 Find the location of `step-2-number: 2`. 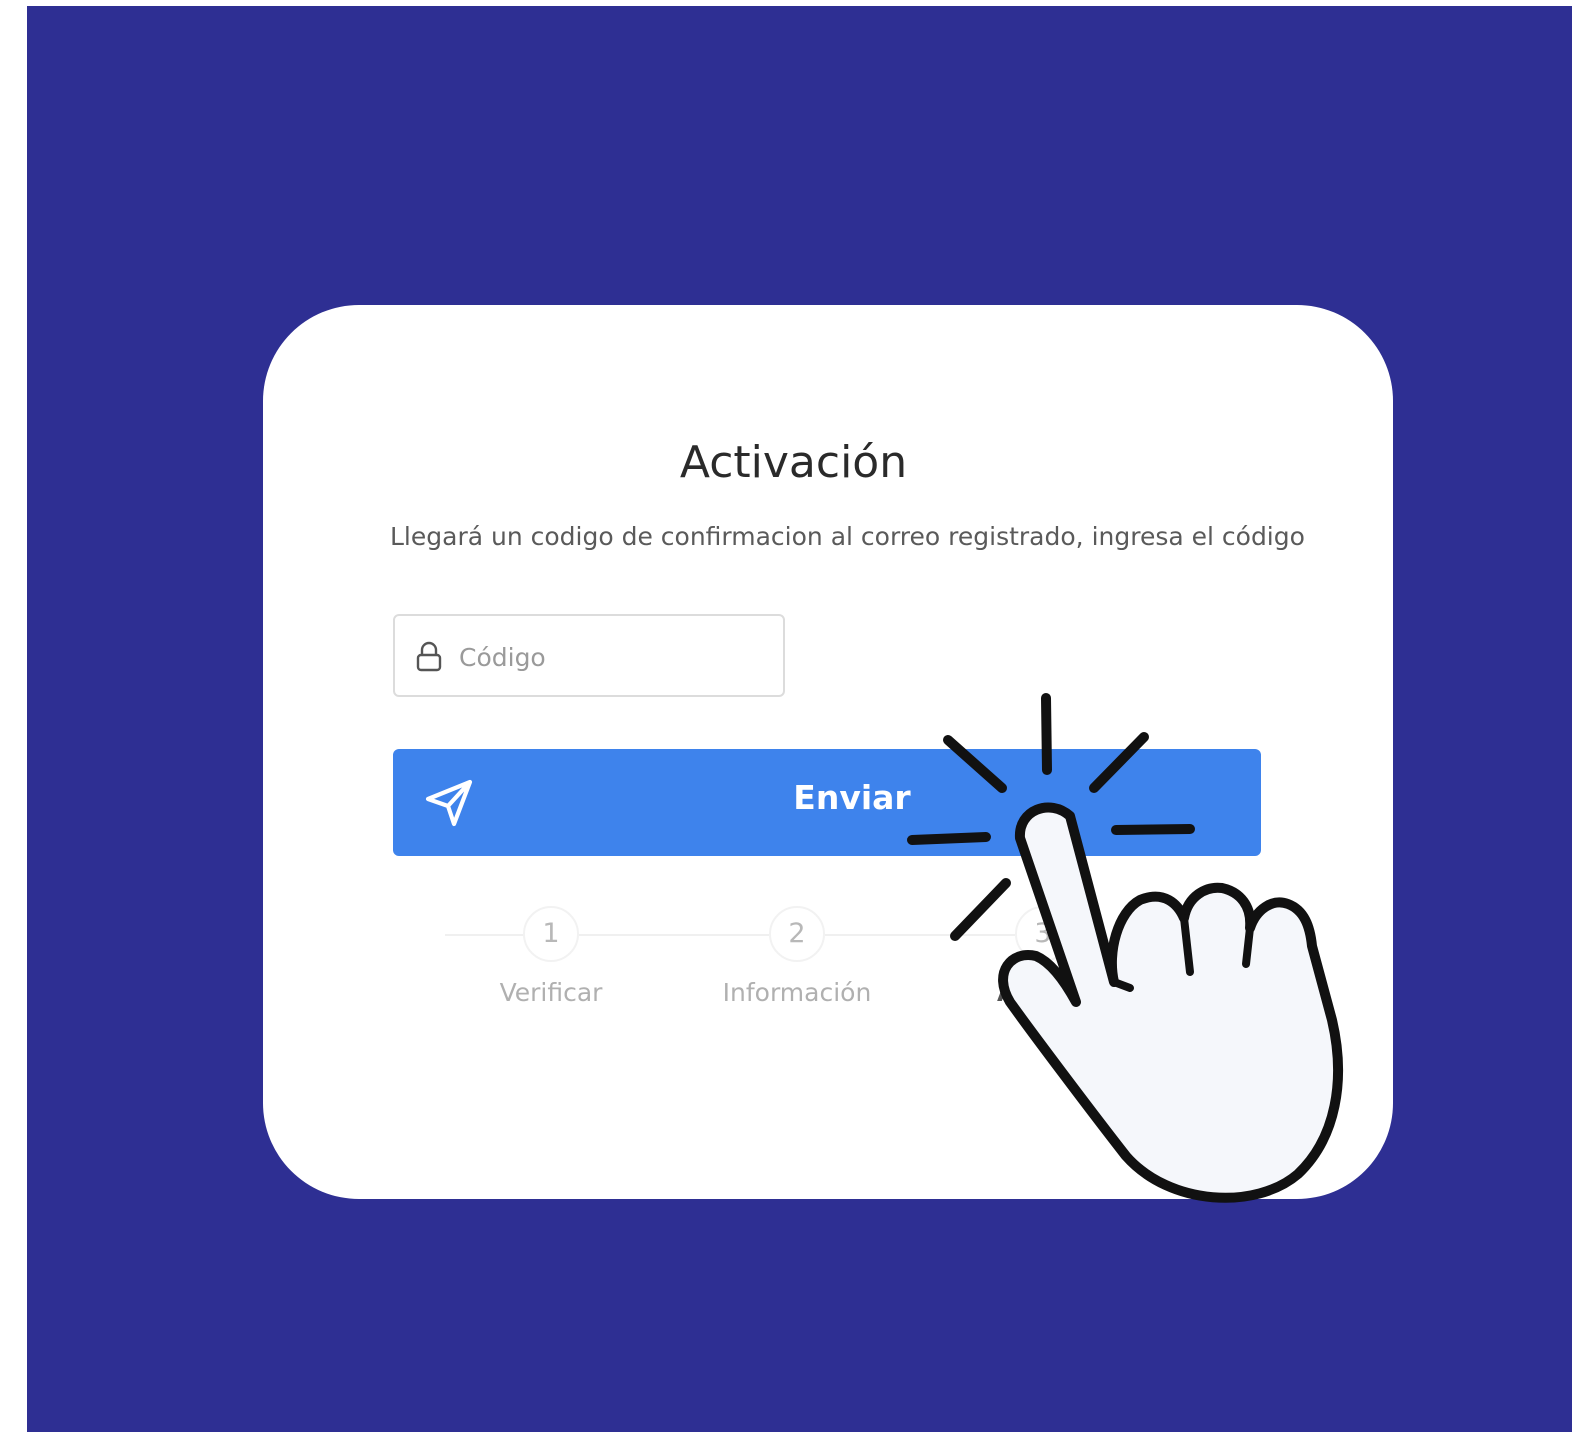

step-2-number: 2 is located at coordinates (797, 934).